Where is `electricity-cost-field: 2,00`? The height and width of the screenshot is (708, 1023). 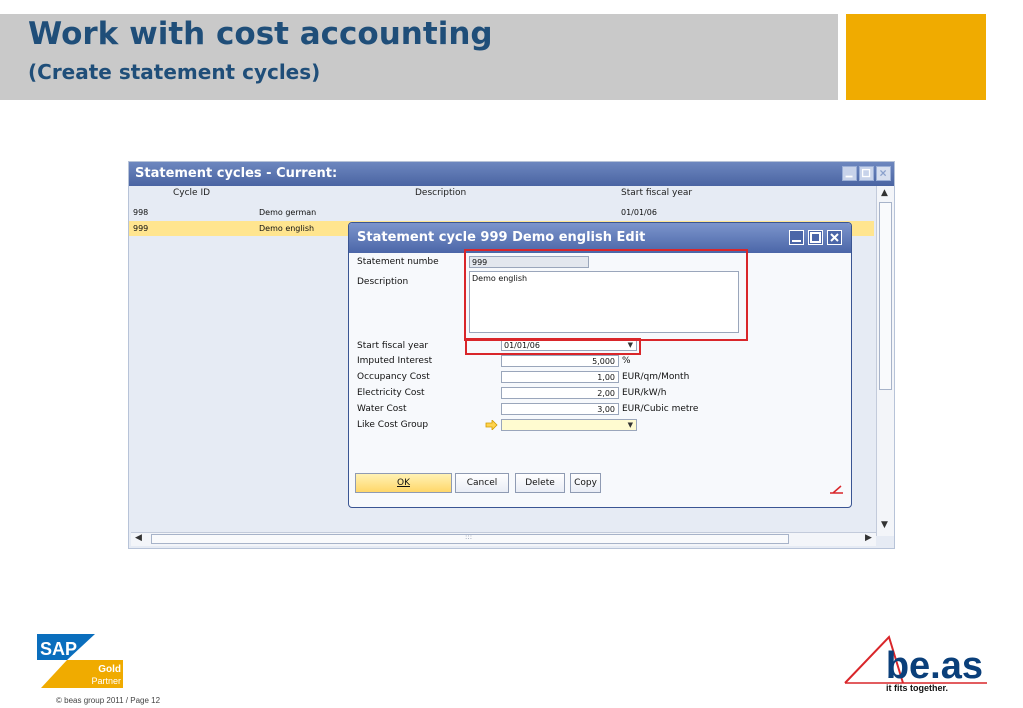
electricity-cost-field: 2,00 is located at coordinates (560, 393).